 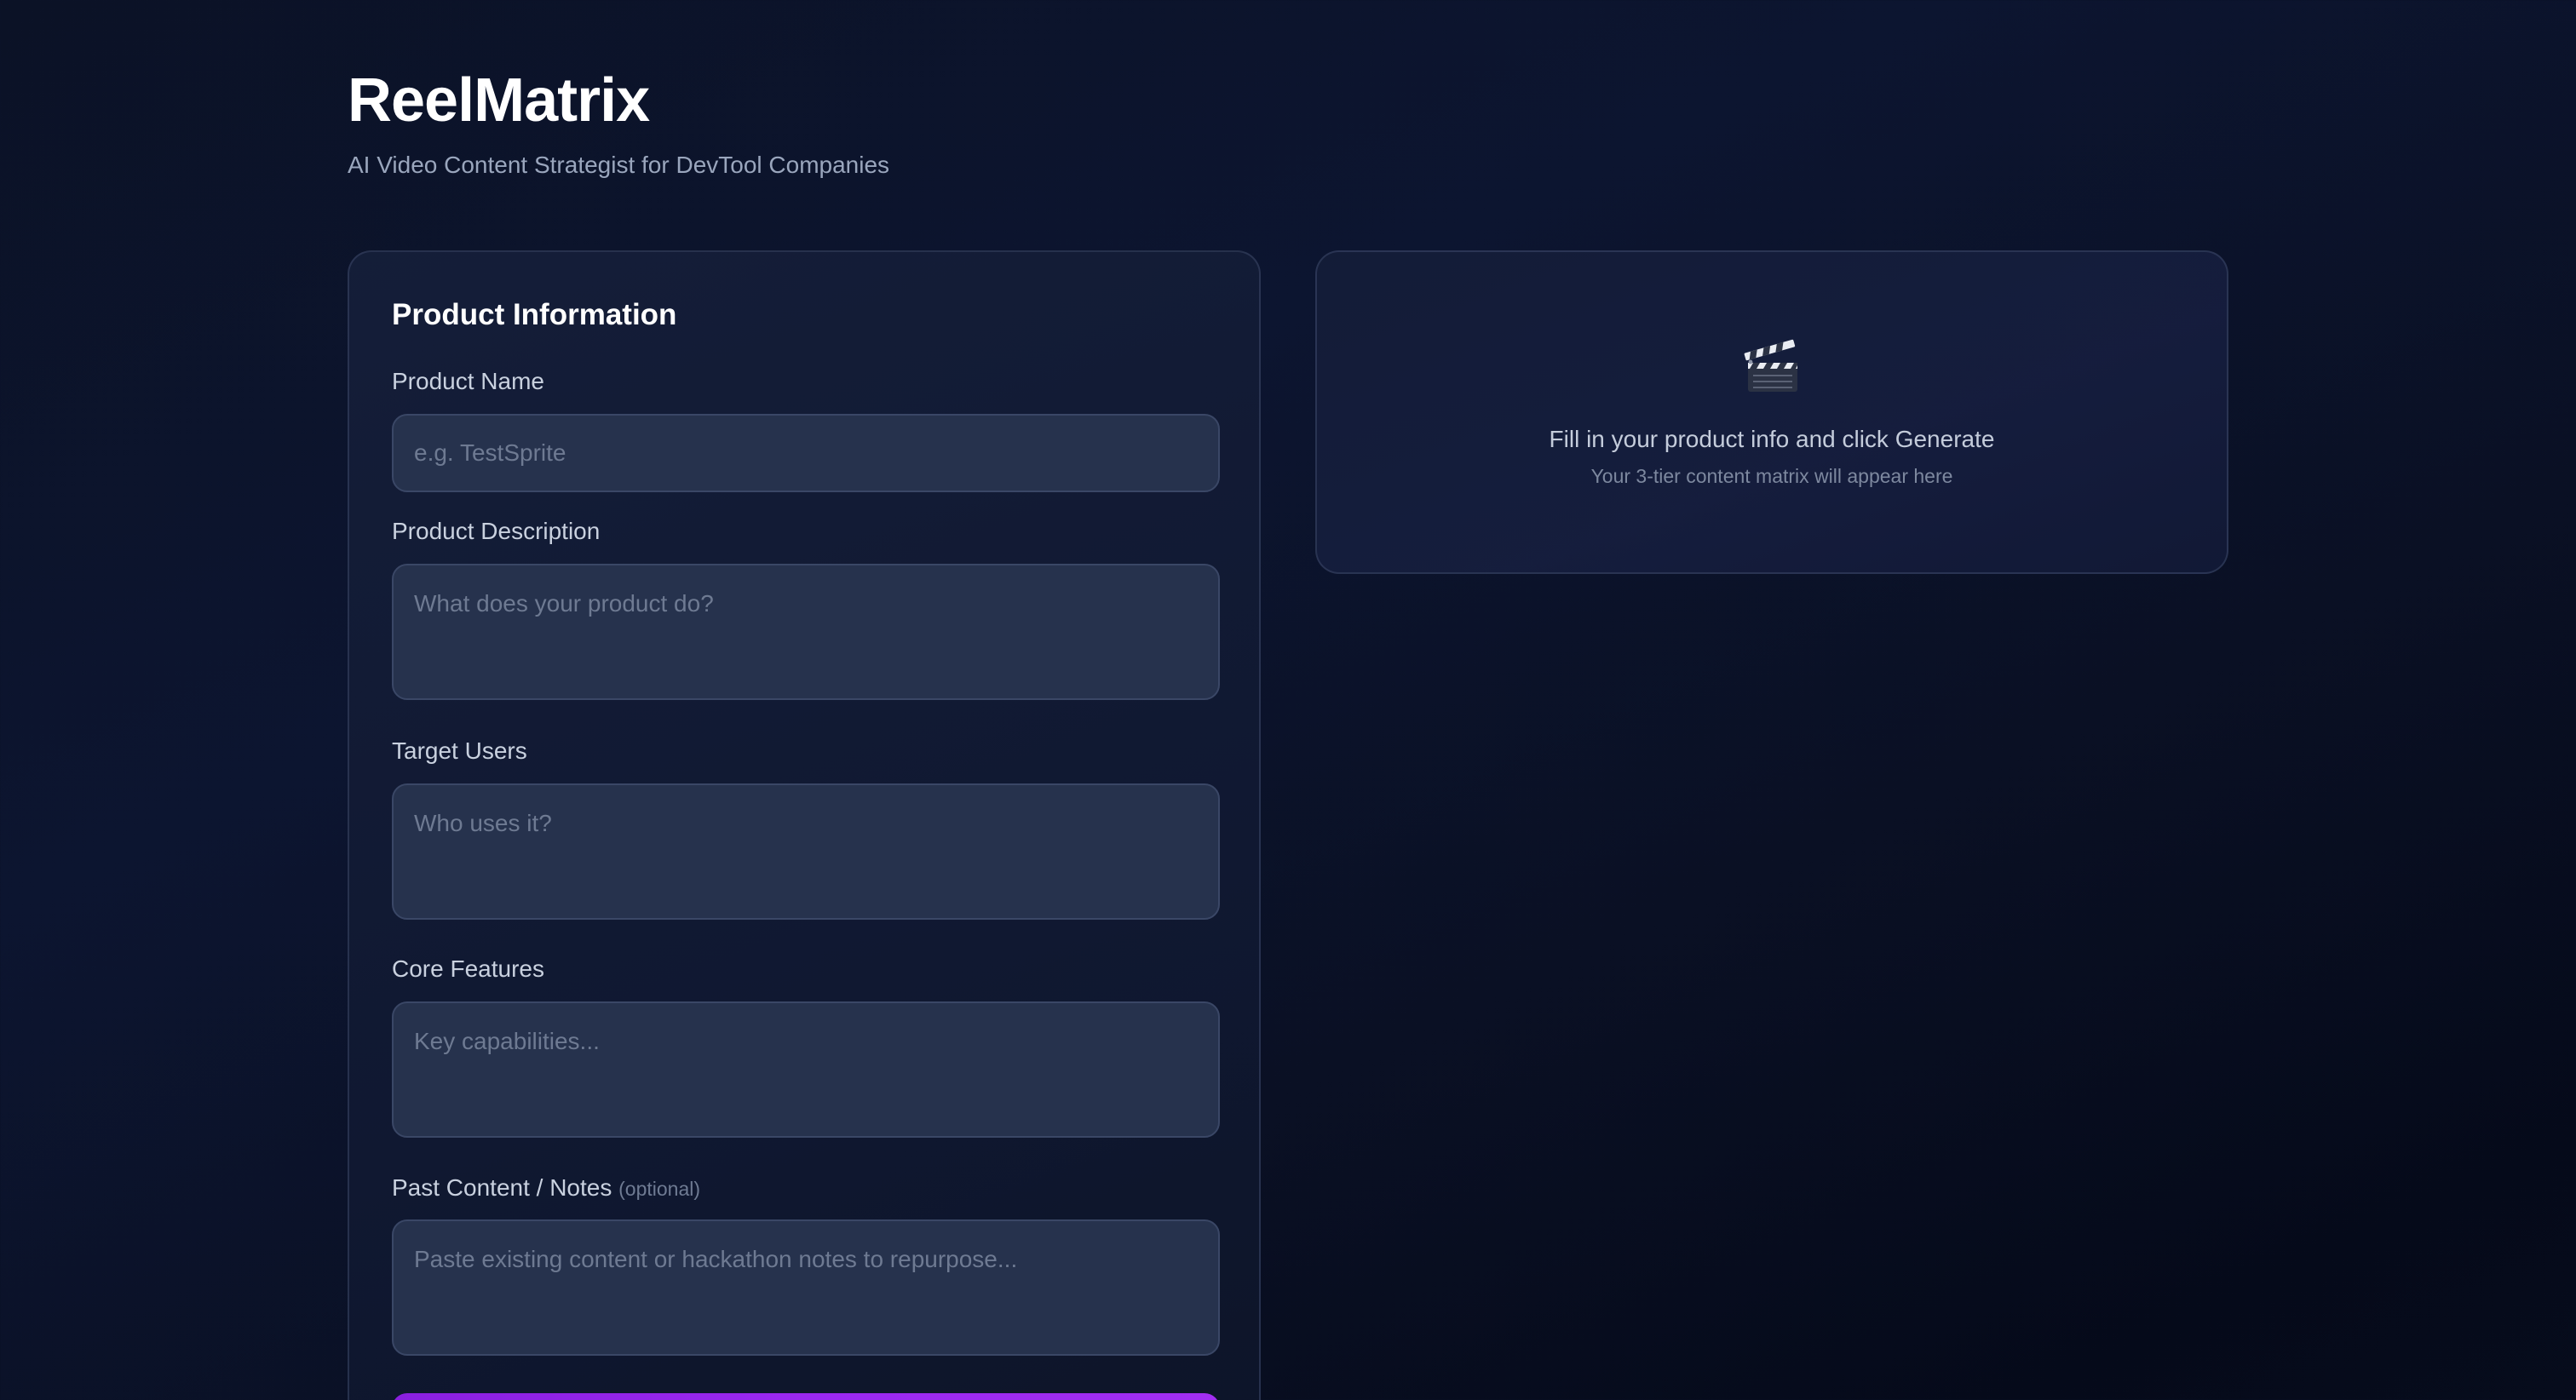 What do you see at coordinates (806, 852) in the screenshot?
I see `target-users-input` at bounding box center [806, 852].